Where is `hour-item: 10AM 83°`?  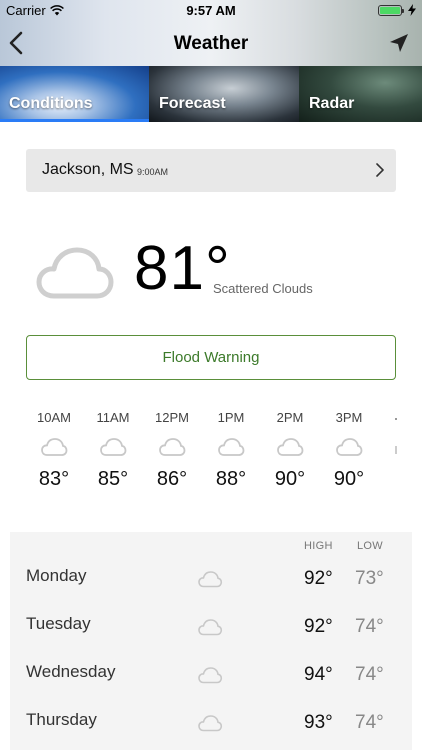
hour-item: 10AM 83° is located at coordinates (54, 449).